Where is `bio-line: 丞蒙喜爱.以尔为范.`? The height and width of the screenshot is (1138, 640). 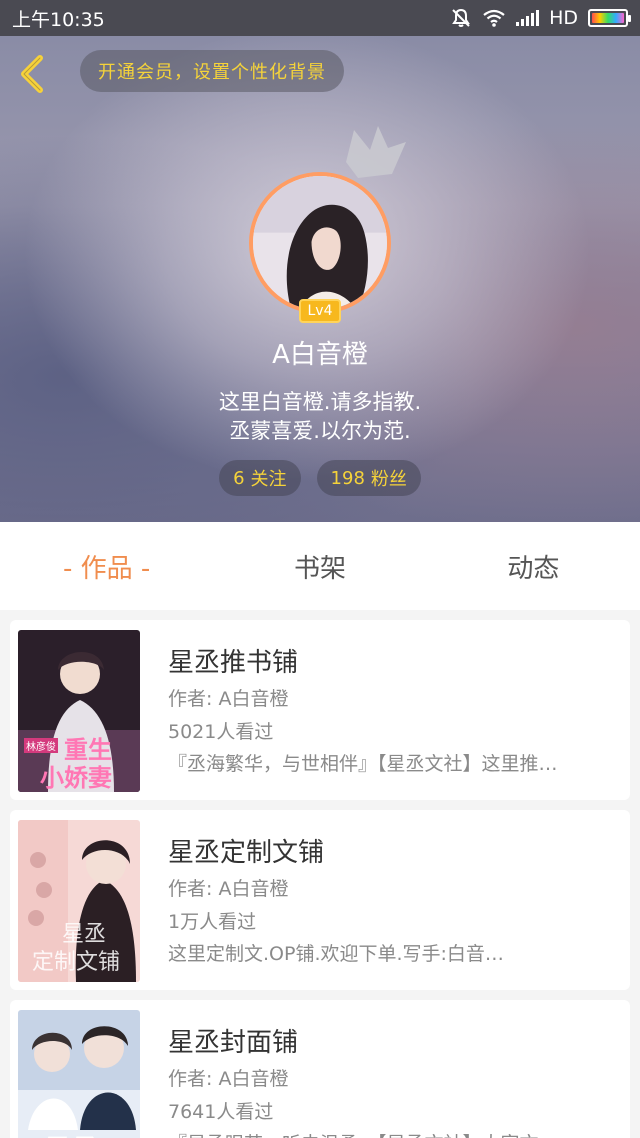
bio-line: 丞蒙喜爱.以尔为范. is located at coordinates (320, 431).